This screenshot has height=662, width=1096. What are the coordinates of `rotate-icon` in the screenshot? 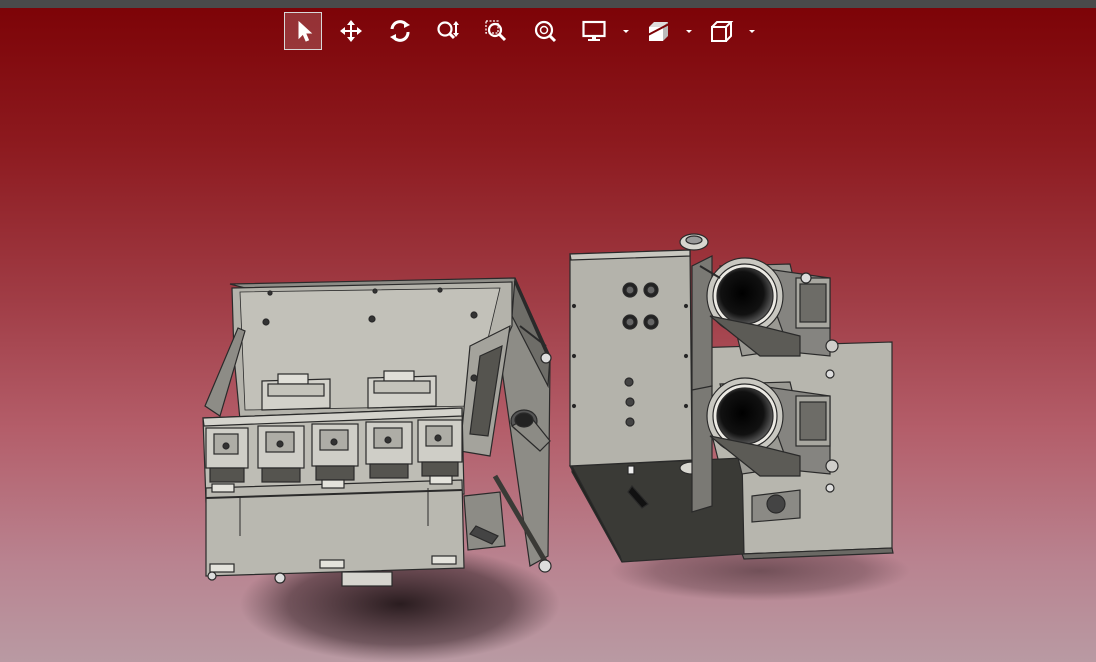 It's located at (400, 31).